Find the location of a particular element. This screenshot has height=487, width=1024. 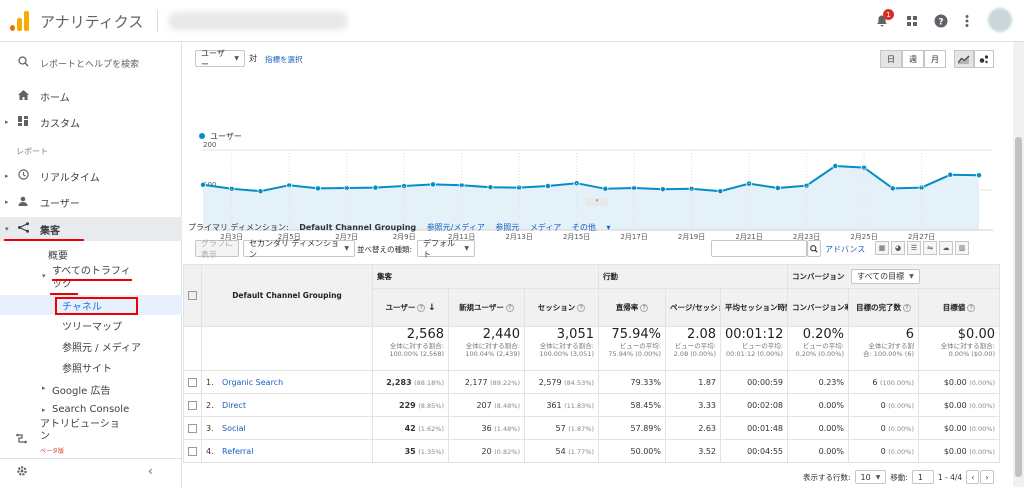

period-day-button: 日 is located at coordinates (891, 59).